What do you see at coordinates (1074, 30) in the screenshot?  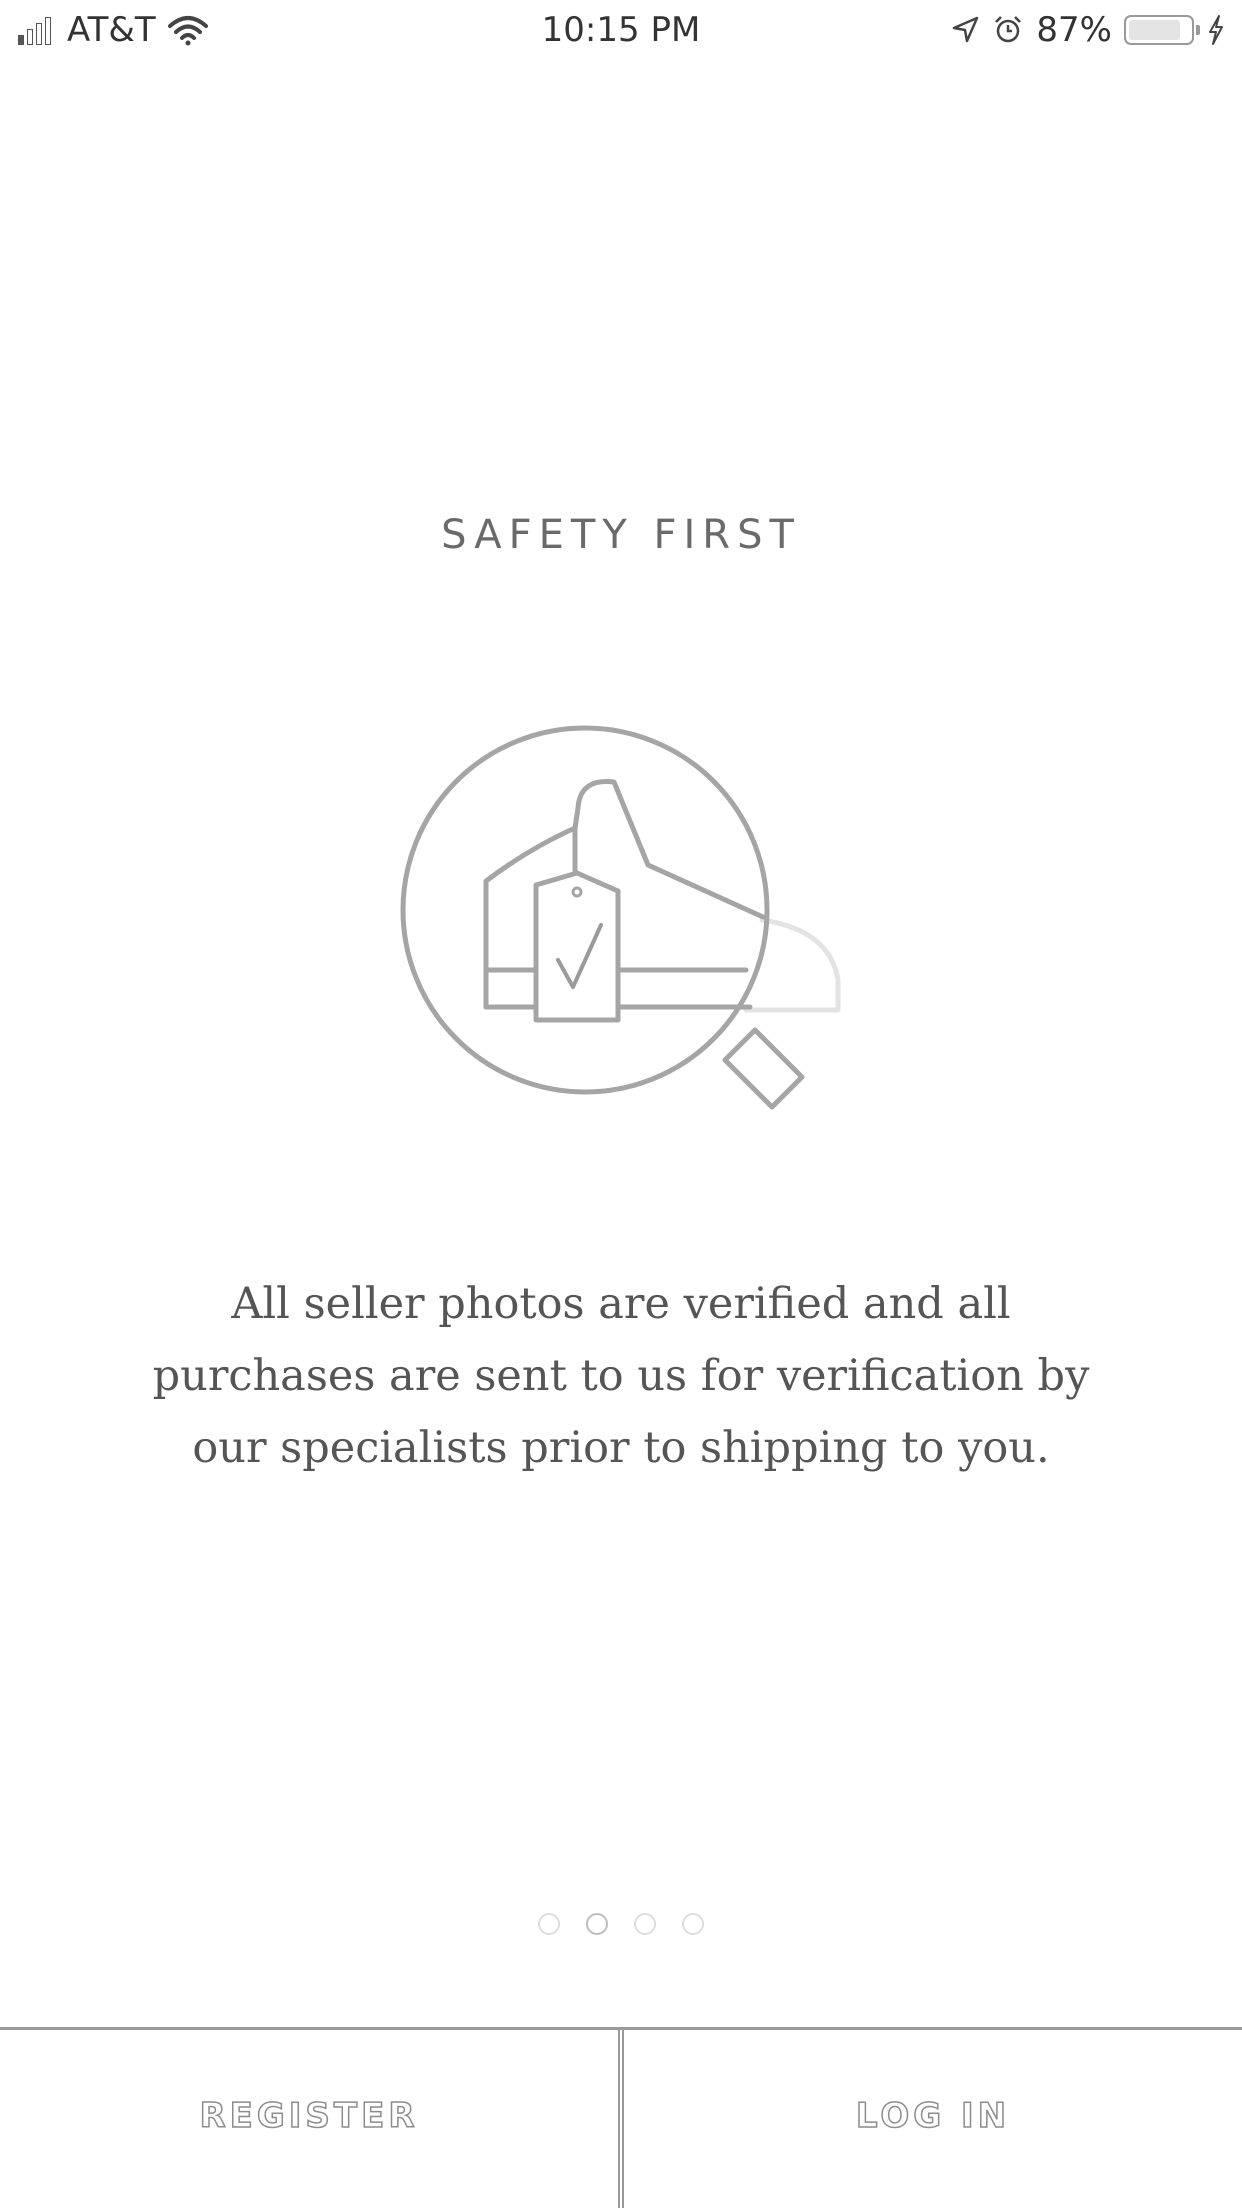 I see `battery-percent: 87%` at bounding box center [1074, 30].